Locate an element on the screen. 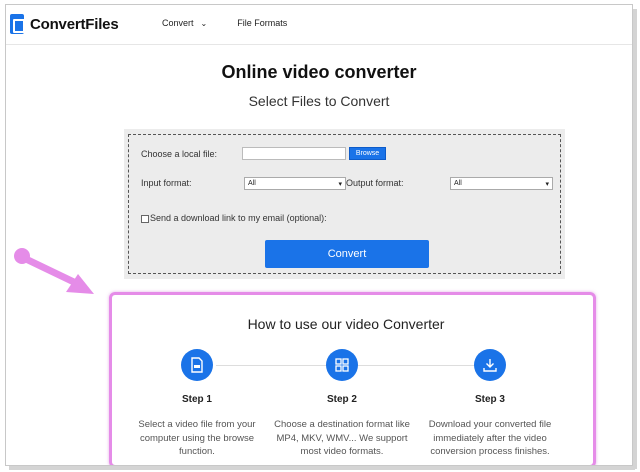 This screenshot has width=640, height=472. input-format-select: All ▾ is located at coordinates (295, 183).